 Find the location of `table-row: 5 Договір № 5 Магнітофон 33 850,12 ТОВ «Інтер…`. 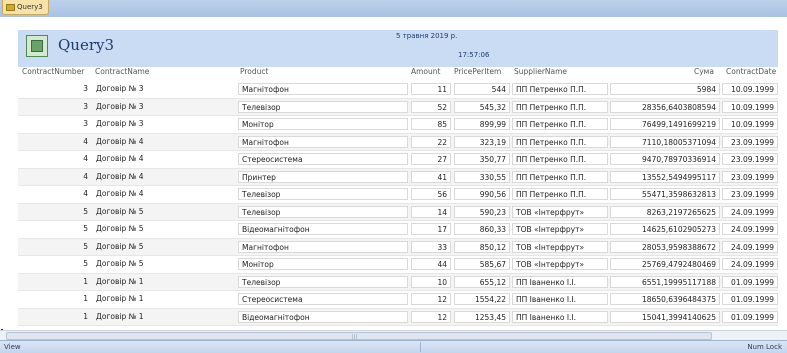

table-row: 5 Договір № 5 Магнітофон 33 850,12 ТОВ «Інтер… is located at coordinates (398, 247).